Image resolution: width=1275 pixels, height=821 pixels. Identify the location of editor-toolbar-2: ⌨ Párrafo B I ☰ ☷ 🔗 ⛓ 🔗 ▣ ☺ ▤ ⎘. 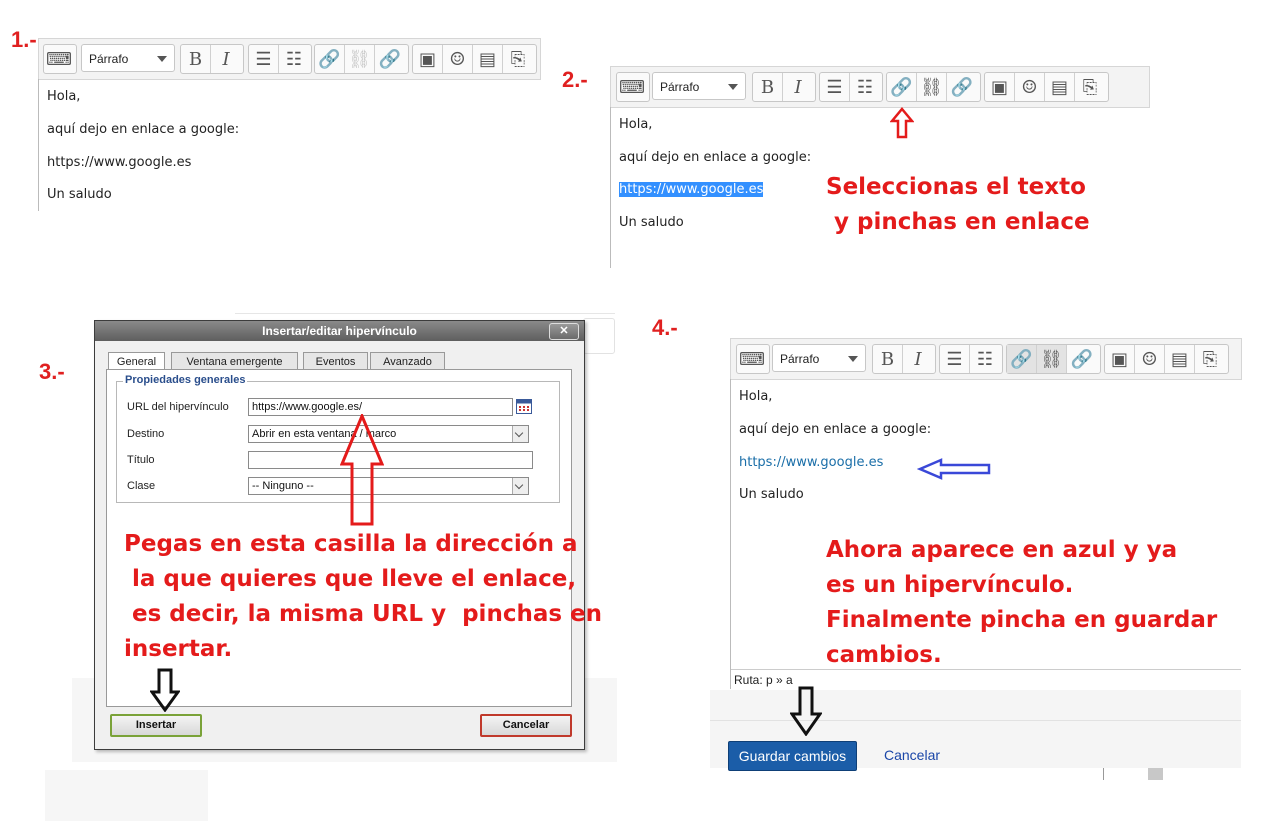
(880, 87).